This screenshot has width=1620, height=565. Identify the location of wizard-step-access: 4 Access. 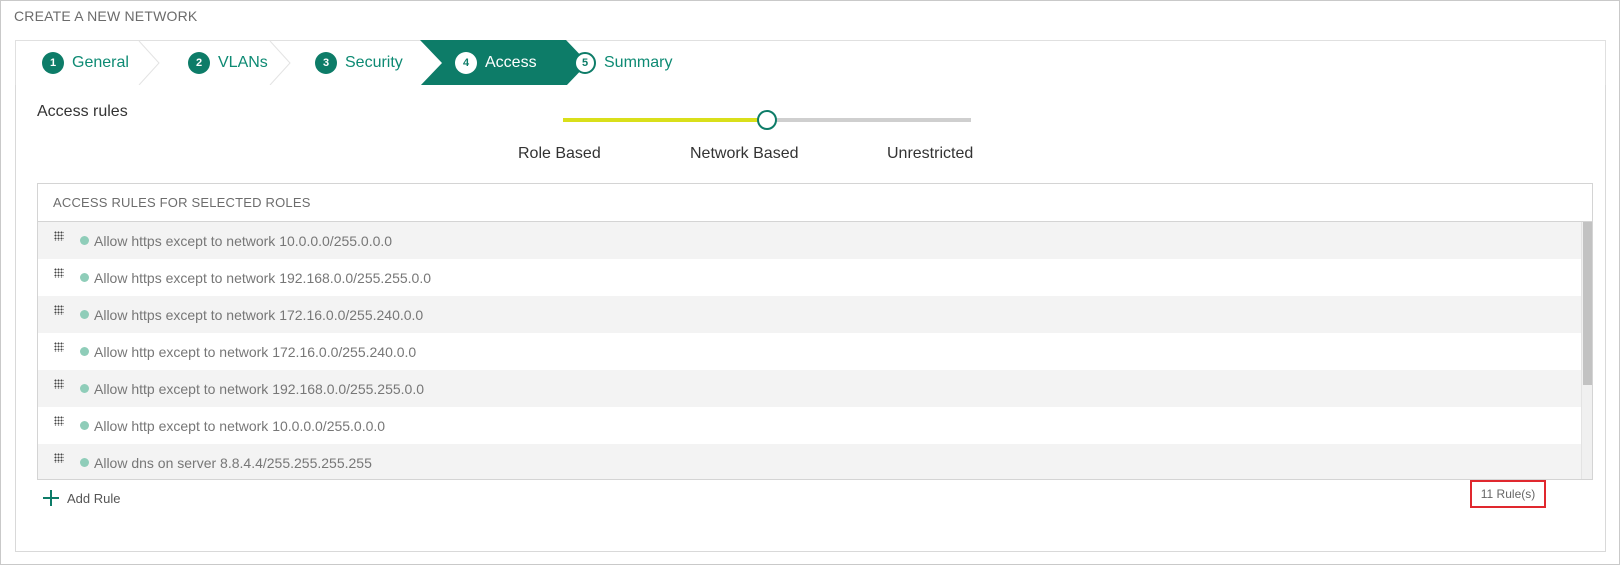
(496, 63).